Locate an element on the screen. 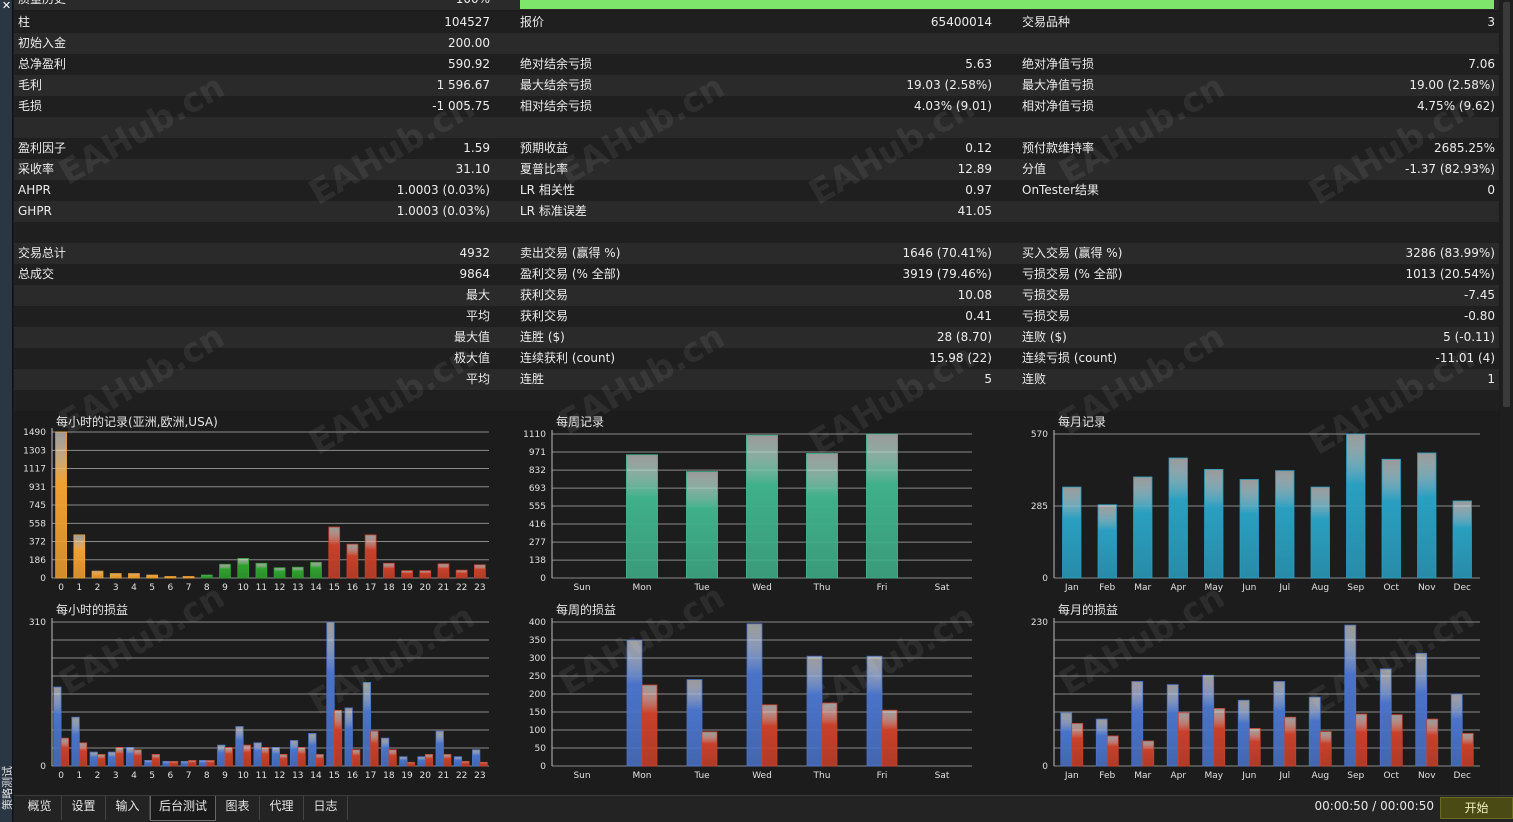  stat-value-col2: 5.63 is located at coordinates (978, 64).